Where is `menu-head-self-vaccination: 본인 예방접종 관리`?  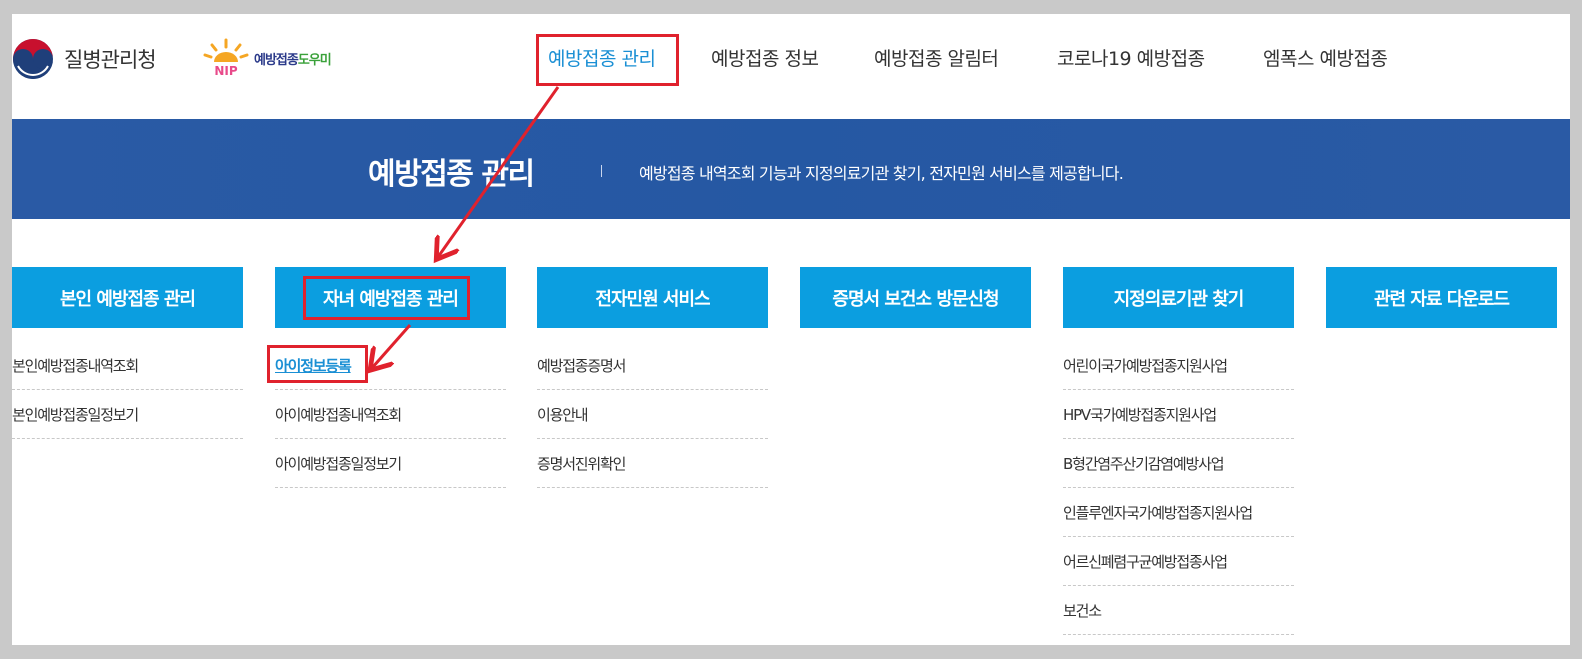 menu-head-self-vaccination: 본인 예방접종 관리 is located at coordinates (127, 297).